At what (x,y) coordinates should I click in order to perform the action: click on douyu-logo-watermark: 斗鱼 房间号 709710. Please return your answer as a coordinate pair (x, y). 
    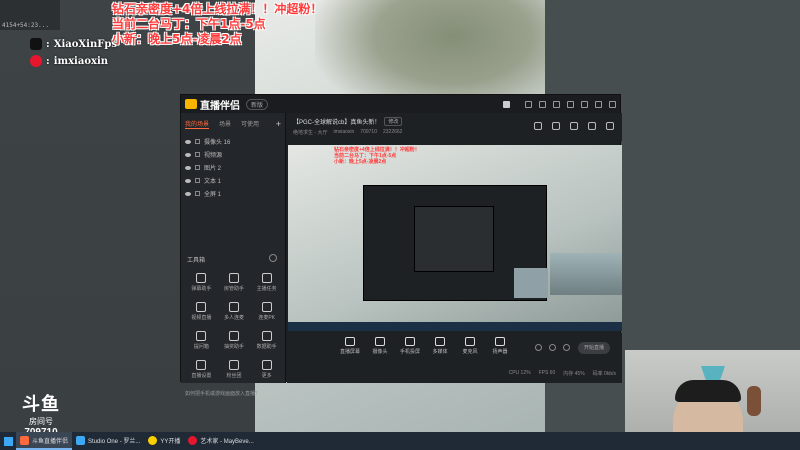
    Looking at the image, I should click on (41, 414).